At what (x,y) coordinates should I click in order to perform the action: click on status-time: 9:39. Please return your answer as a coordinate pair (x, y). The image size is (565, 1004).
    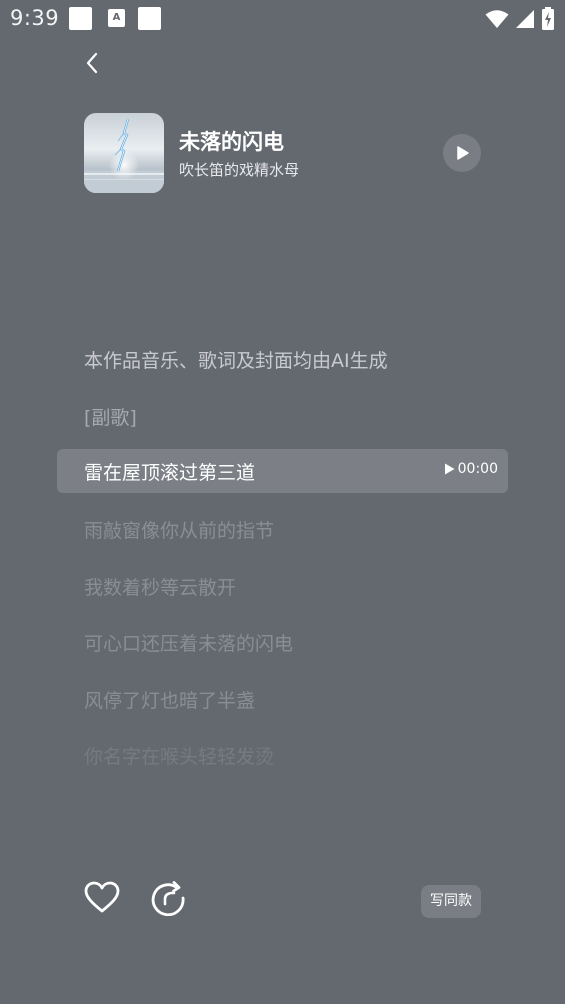
    Looking at the image, I should click on (35, 18).